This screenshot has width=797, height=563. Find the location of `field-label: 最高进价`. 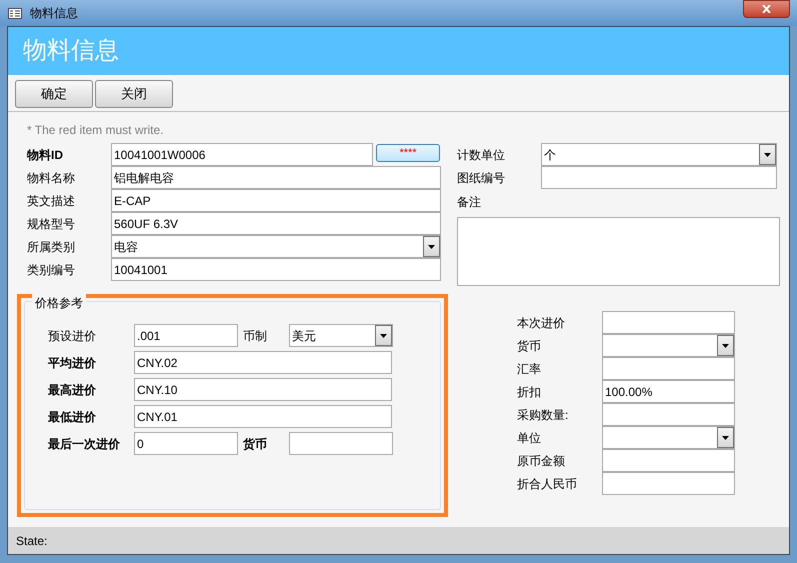

field-label: 最高进价 is located at coordinates (72, 390).